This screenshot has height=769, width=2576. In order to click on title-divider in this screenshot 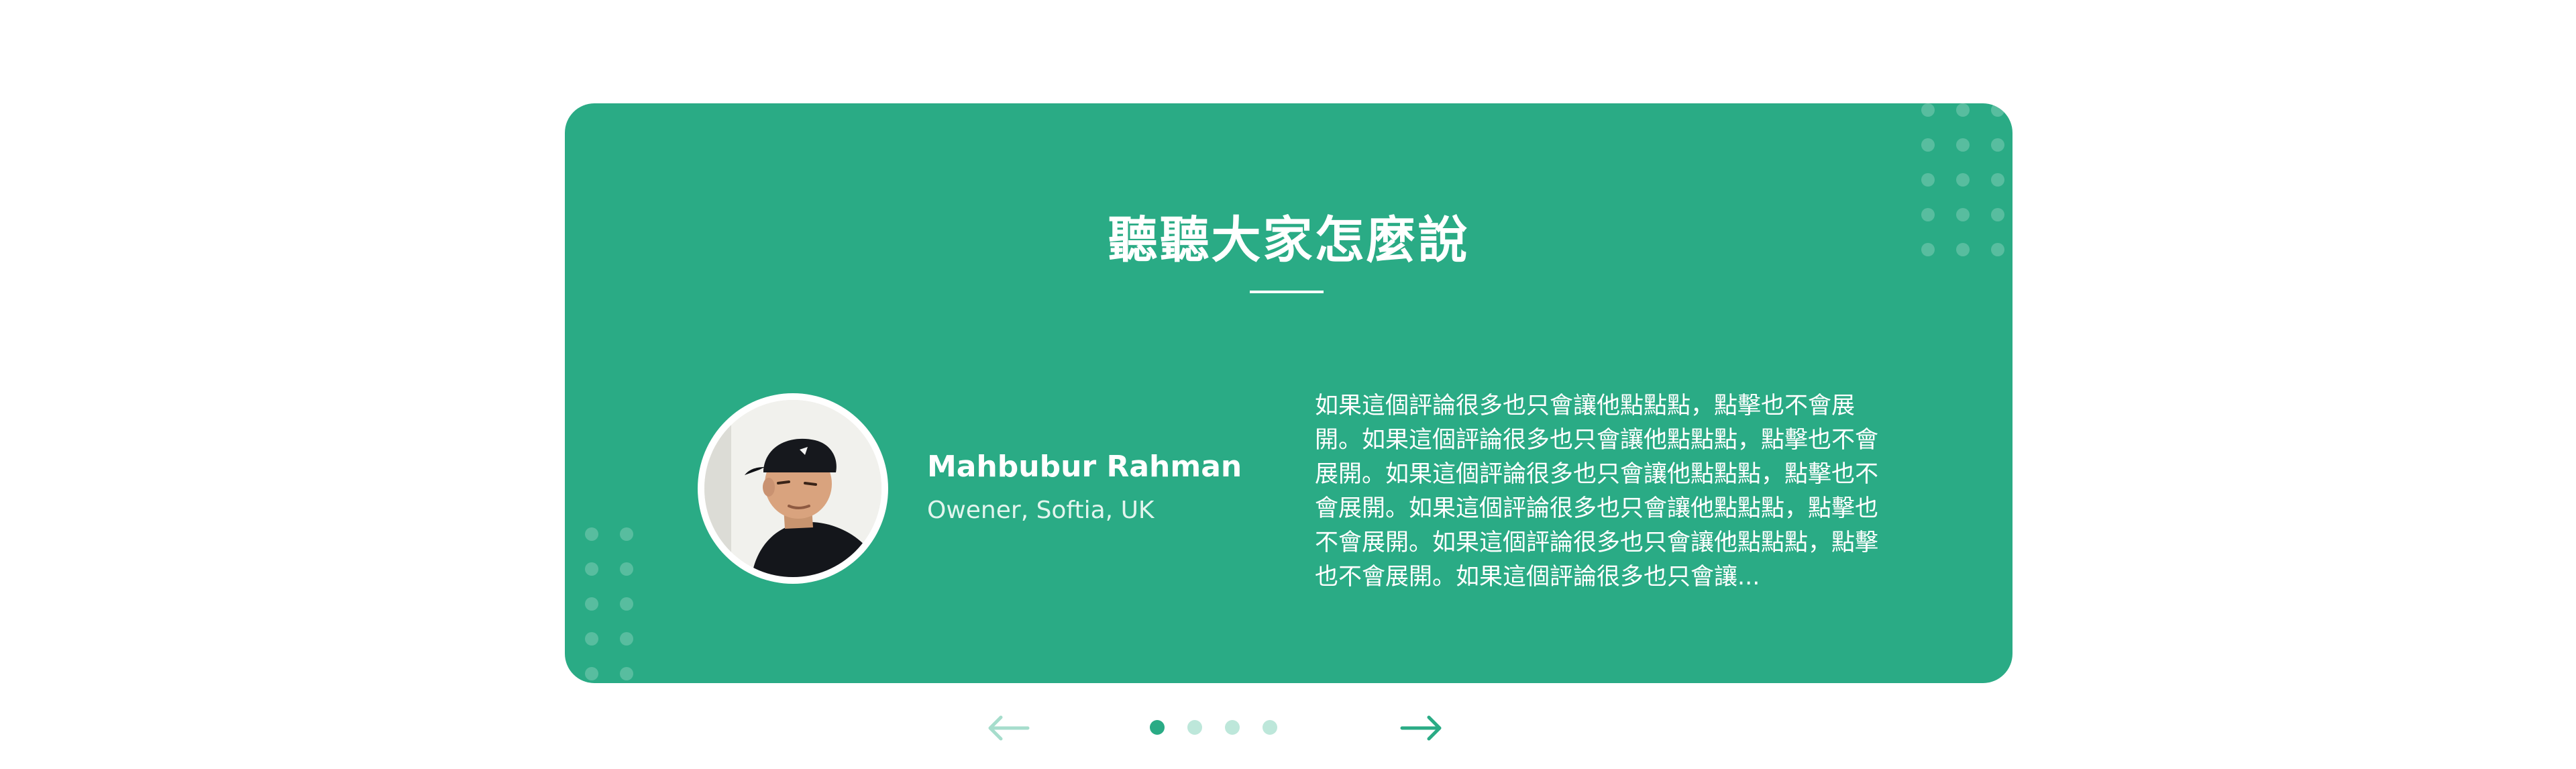, I will do `click(1287, 292)`.